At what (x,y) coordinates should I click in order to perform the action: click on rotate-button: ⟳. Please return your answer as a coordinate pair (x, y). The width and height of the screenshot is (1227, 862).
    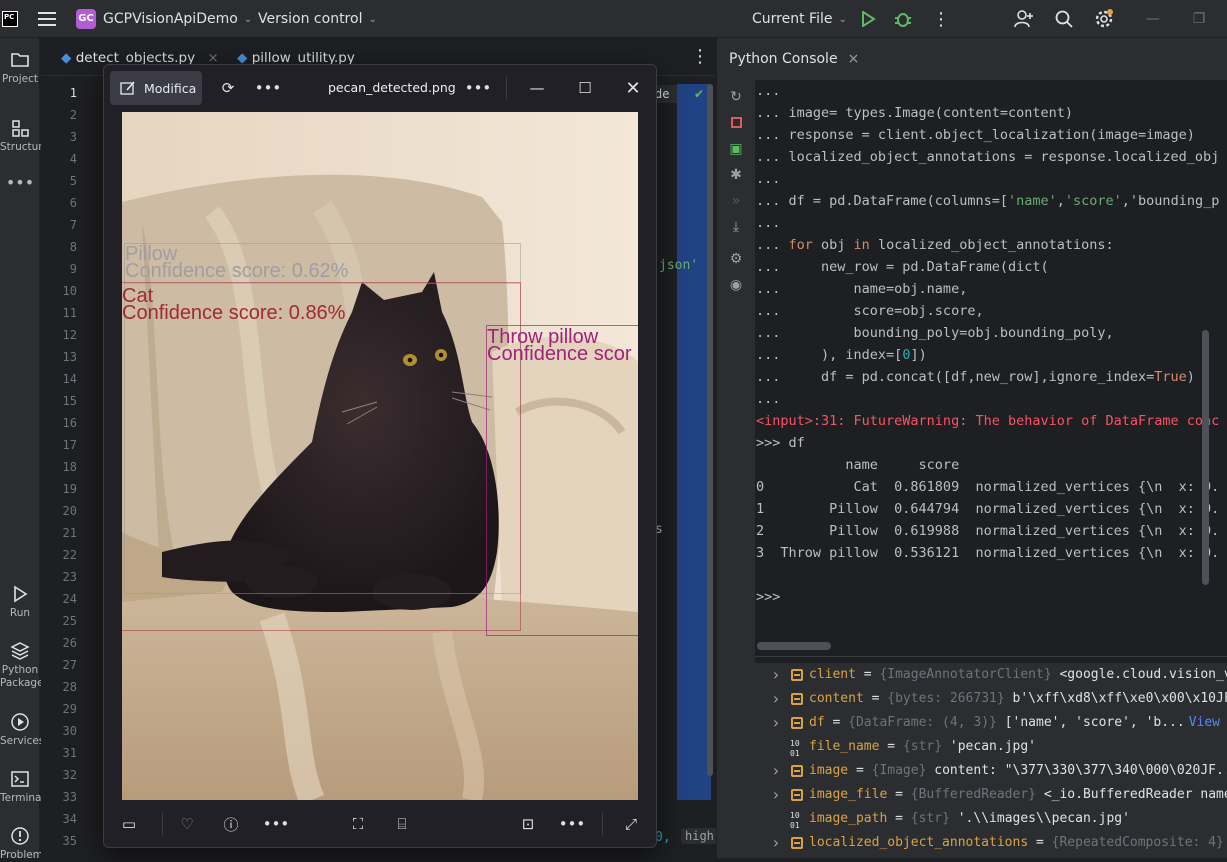
    Looking at the image, I should click on (228, 88).